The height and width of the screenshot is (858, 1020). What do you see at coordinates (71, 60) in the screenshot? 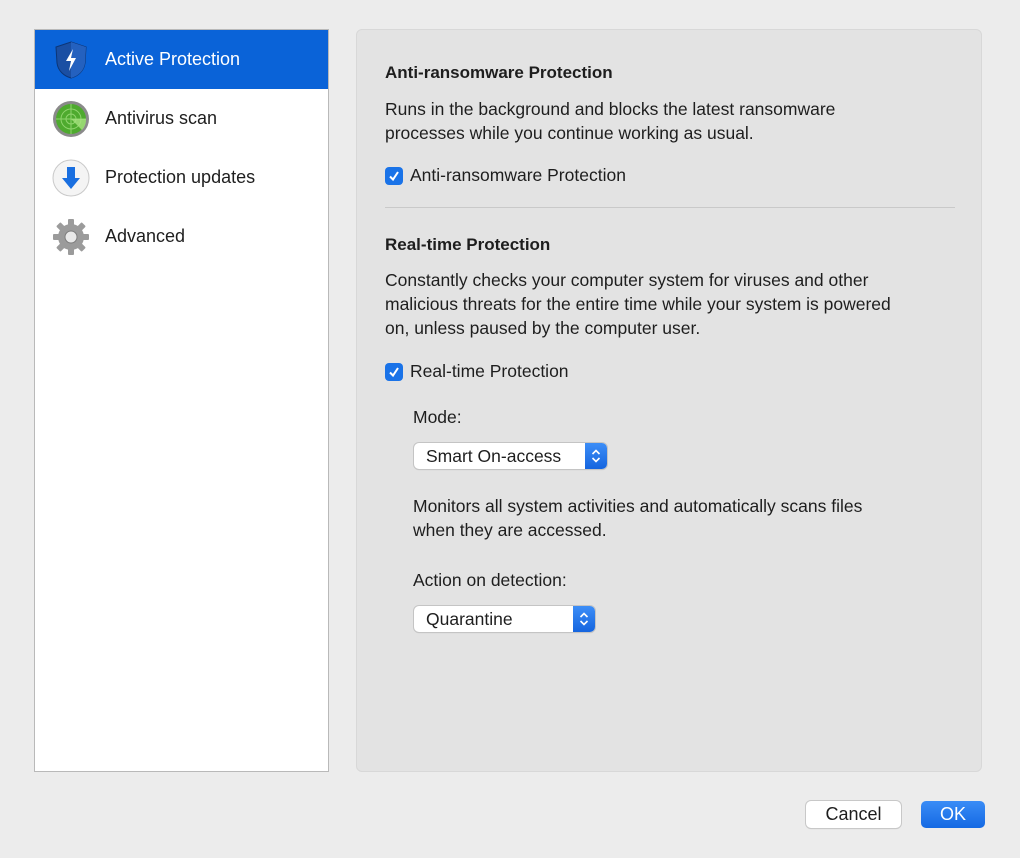
I see `shield-bolt-icon` at bounding box center [71, 60].